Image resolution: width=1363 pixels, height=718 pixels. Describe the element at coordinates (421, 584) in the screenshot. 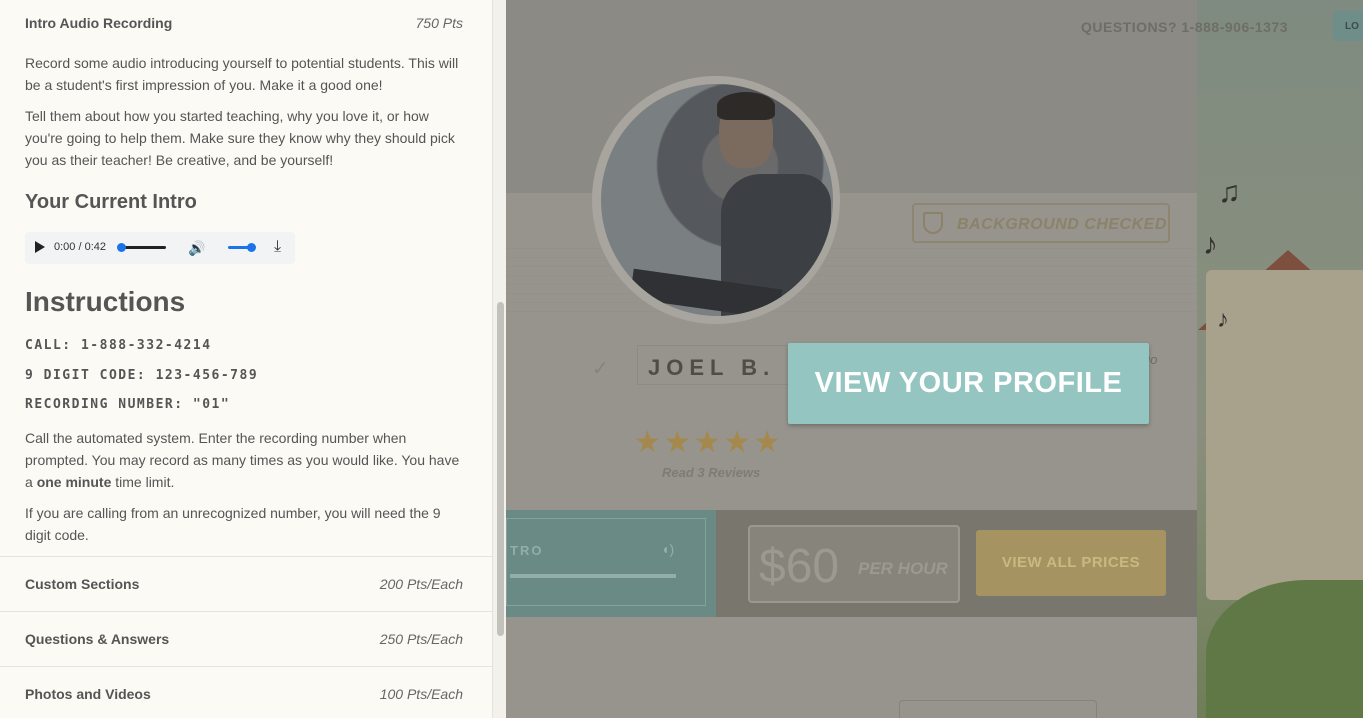

I see `section-points: 200 Pts/Each` at that location.